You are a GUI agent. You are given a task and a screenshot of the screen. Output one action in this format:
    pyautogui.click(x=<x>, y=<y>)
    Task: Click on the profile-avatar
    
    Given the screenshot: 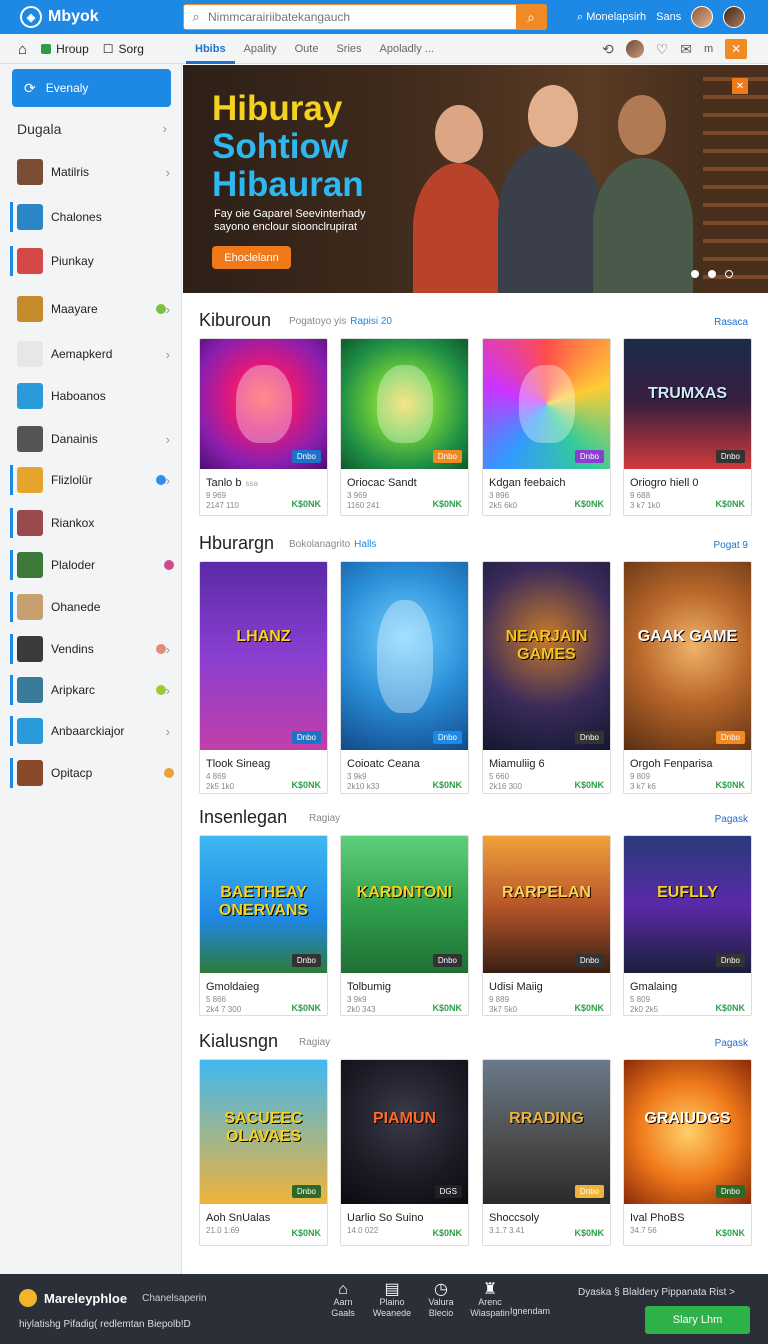 What is the action you would take?
    pyautogui.click(x=634, y=49)
    